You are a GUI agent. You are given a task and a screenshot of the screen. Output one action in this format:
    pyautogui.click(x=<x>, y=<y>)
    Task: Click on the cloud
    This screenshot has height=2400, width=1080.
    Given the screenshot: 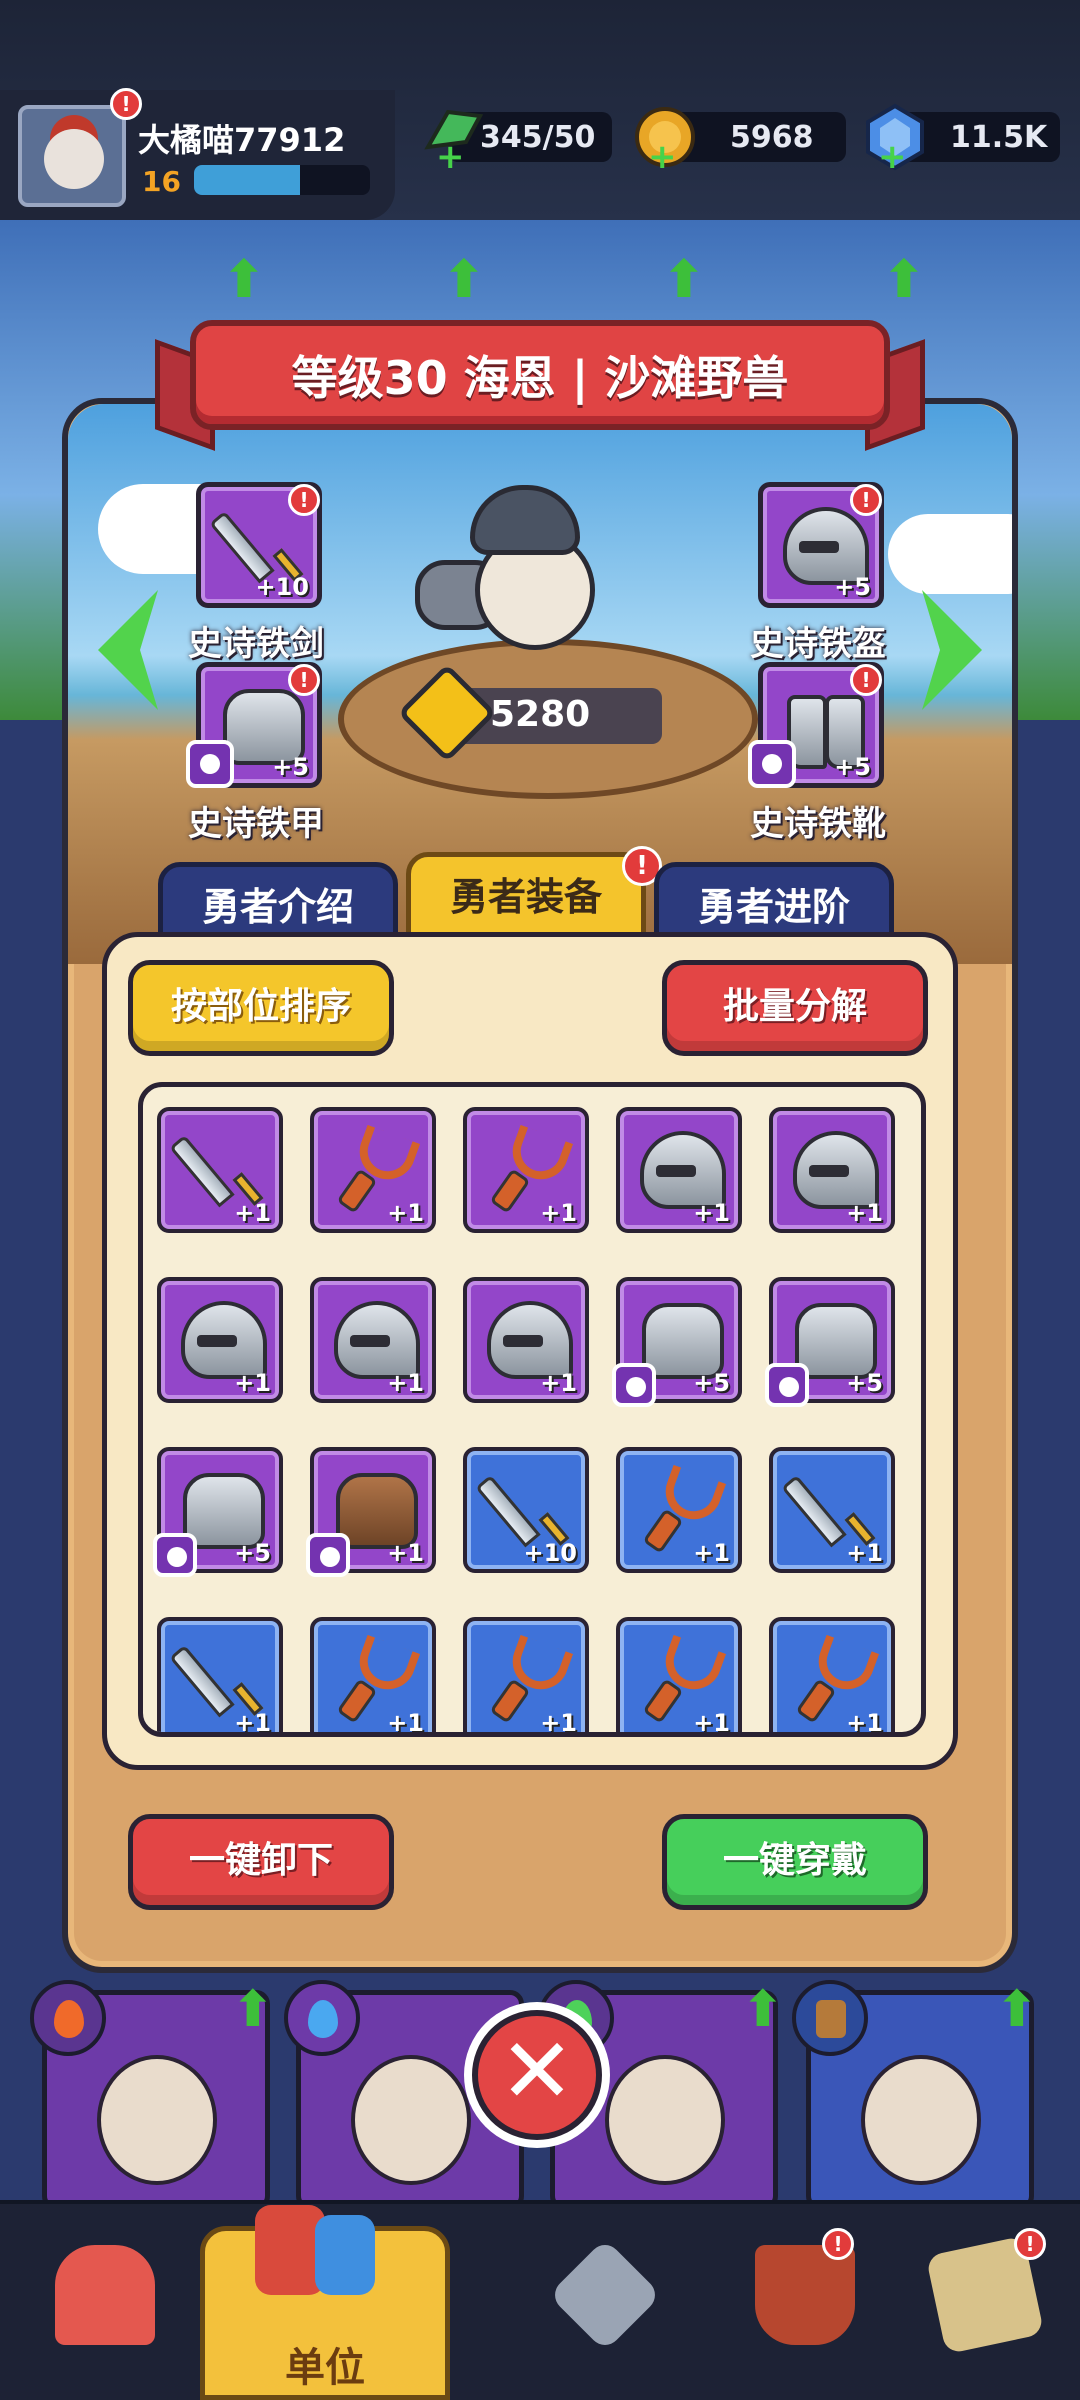 What is the action you would take?
    pyautogui.click(x=950, y=554)
    